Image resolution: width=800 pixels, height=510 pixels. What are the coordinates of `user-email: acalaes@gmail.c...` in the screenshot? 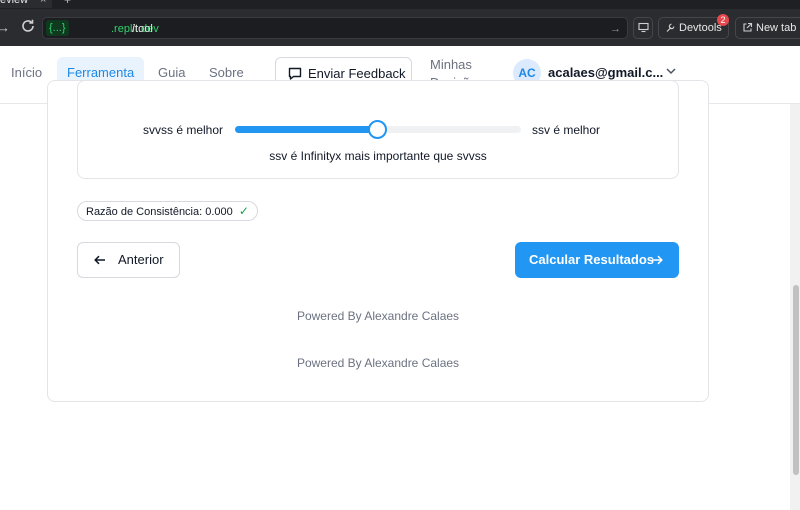 It's located at (605, 72).